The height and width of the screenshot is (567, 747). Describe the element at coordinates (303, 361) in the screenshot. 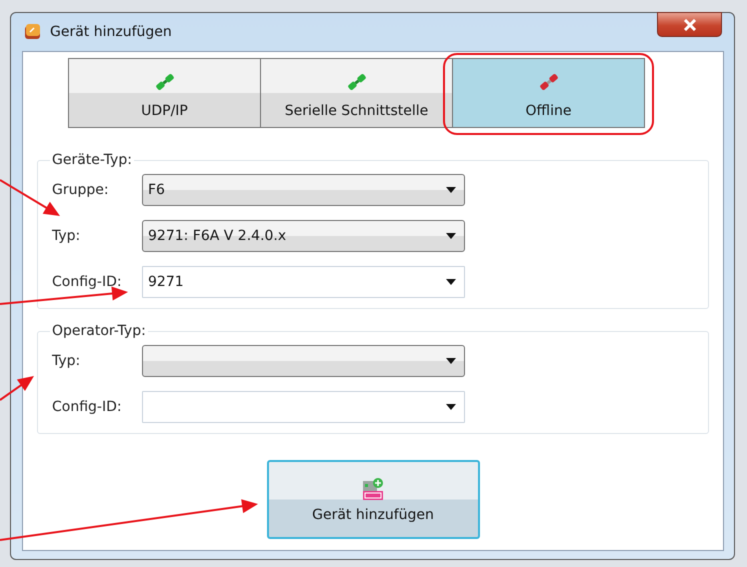

I see `dropdown-field` at that location.